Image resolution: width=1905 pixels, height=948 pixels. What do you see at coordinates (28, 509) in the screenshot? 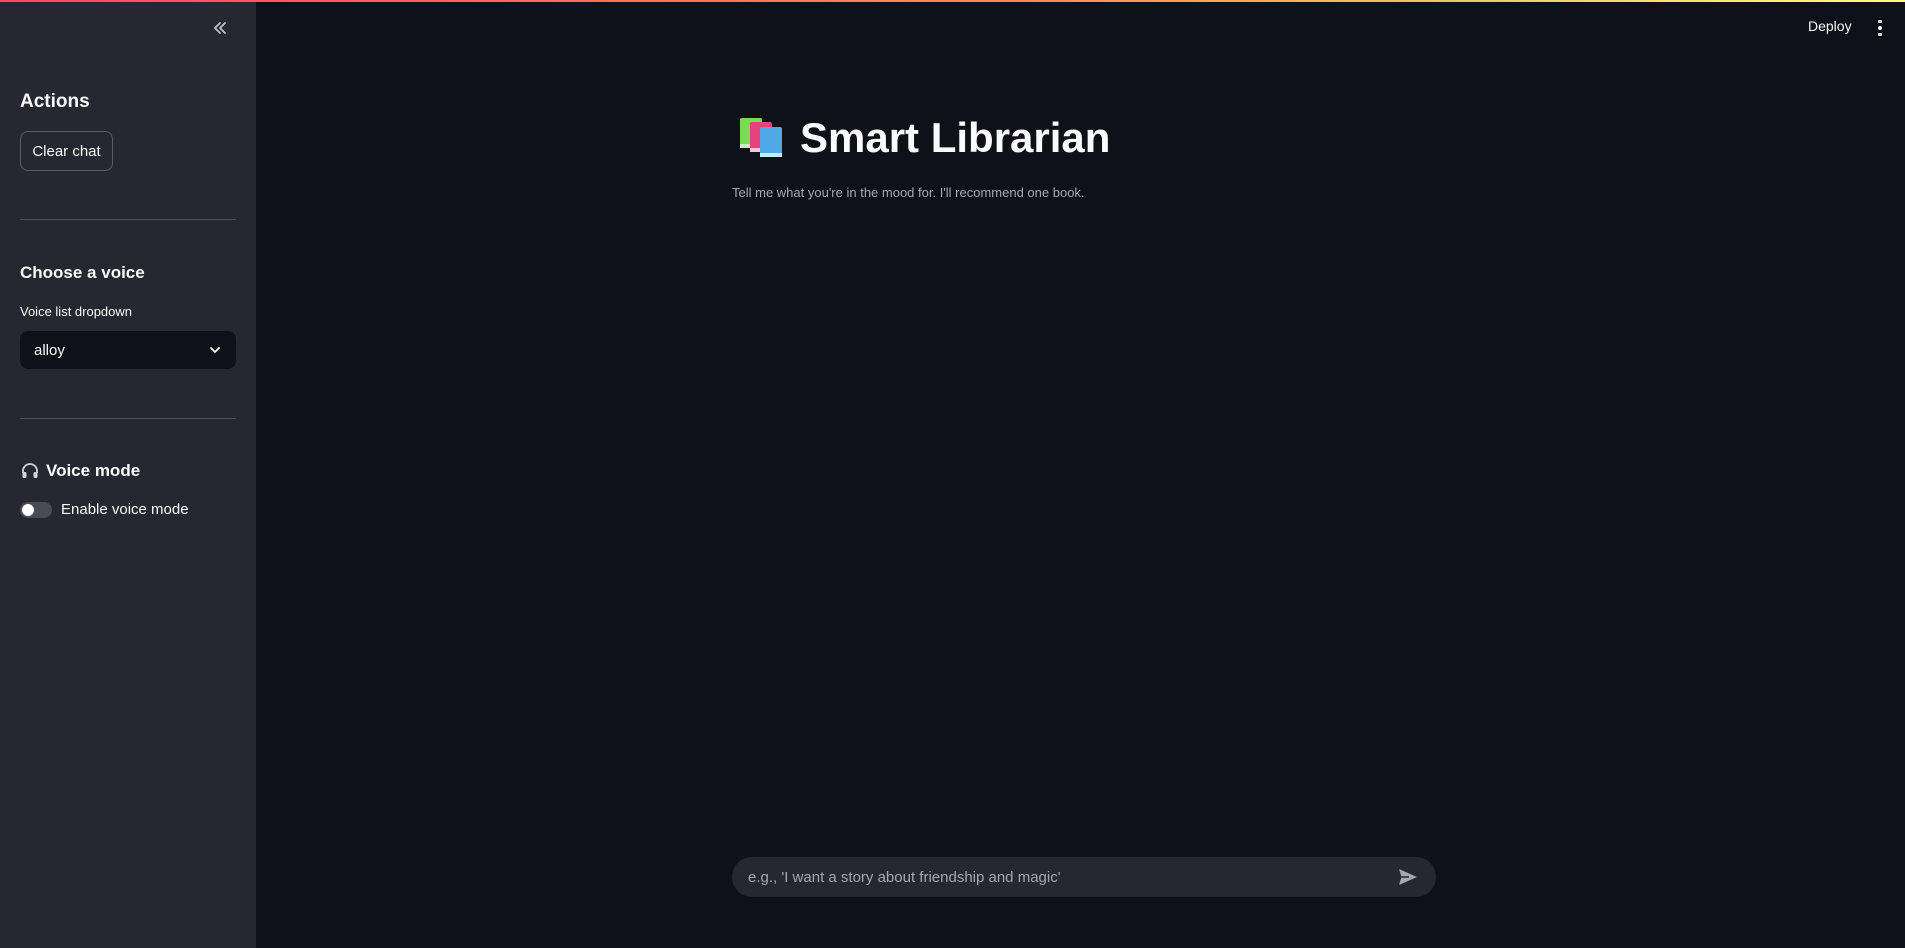
I see `toggle-knob` at bounding box center [28, 509].